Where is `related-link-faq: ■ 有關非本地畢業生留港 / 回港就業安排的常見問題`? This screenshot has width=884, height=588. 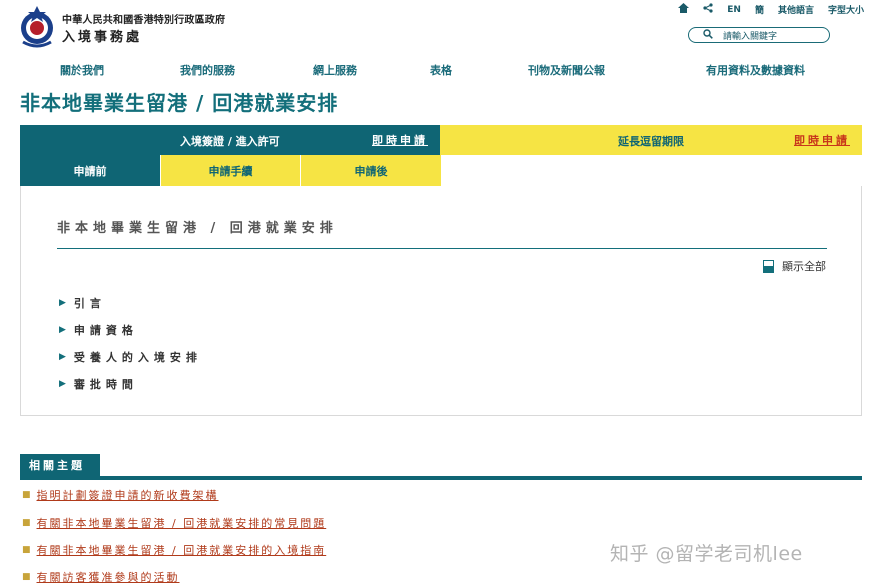 related-link-faq: ■ 有關非本地畢業生留港 / 回港就業安排的常見問題 is located at coordinates (174, 523).